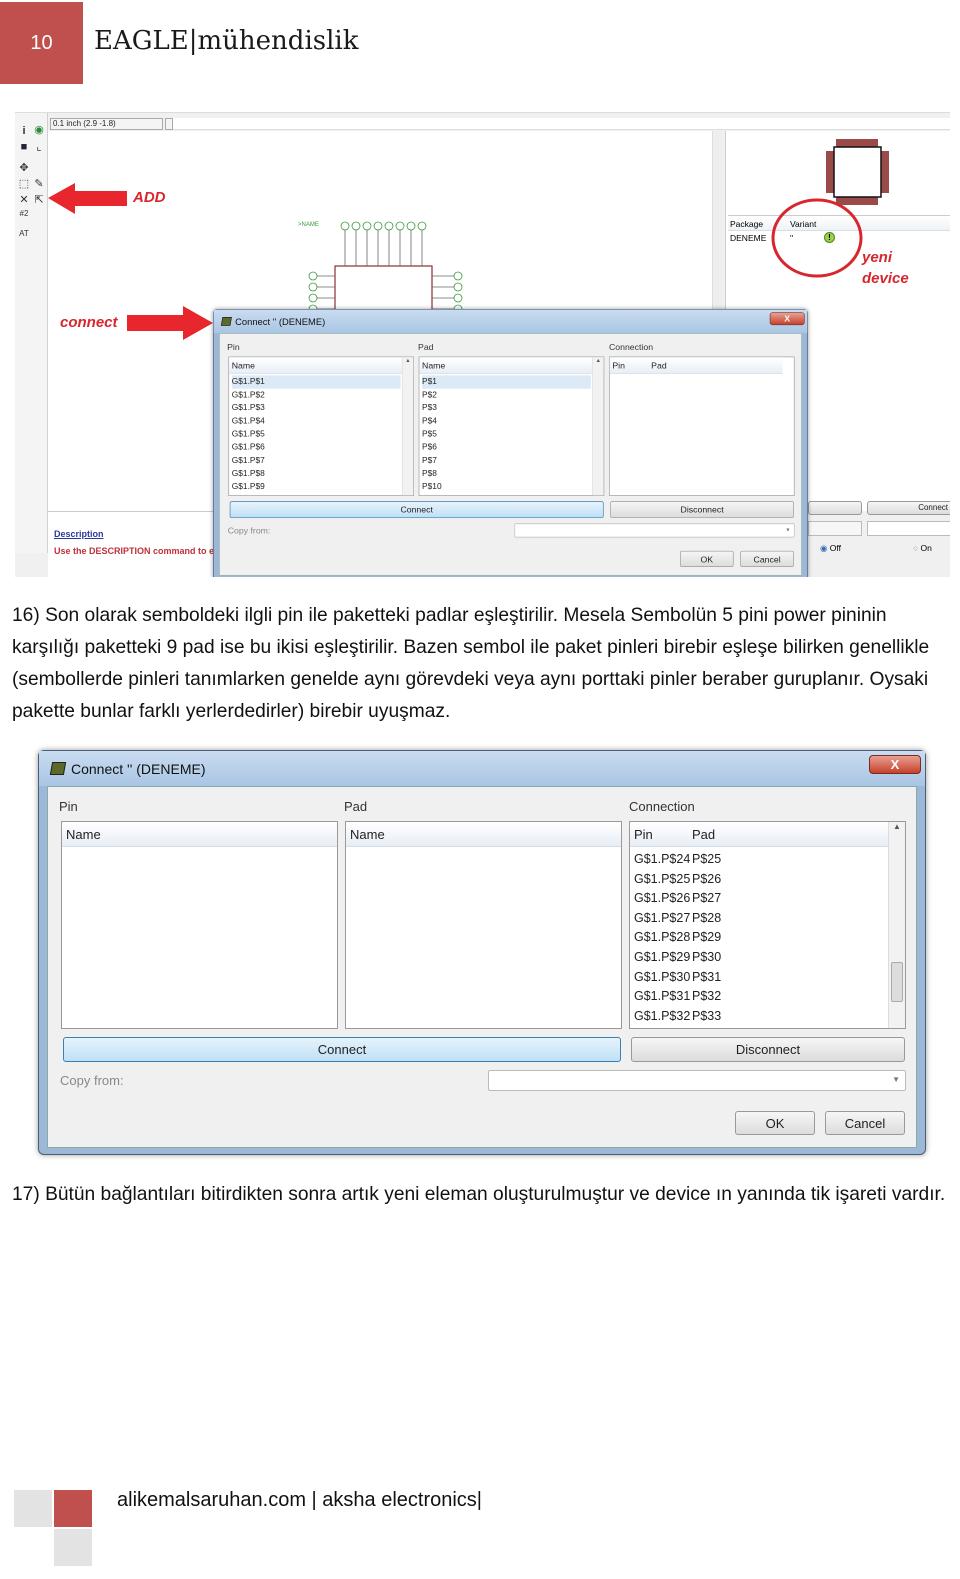  Describe the element at coordinates (835, 508) in the screenshot. I see `side-button` at that location.